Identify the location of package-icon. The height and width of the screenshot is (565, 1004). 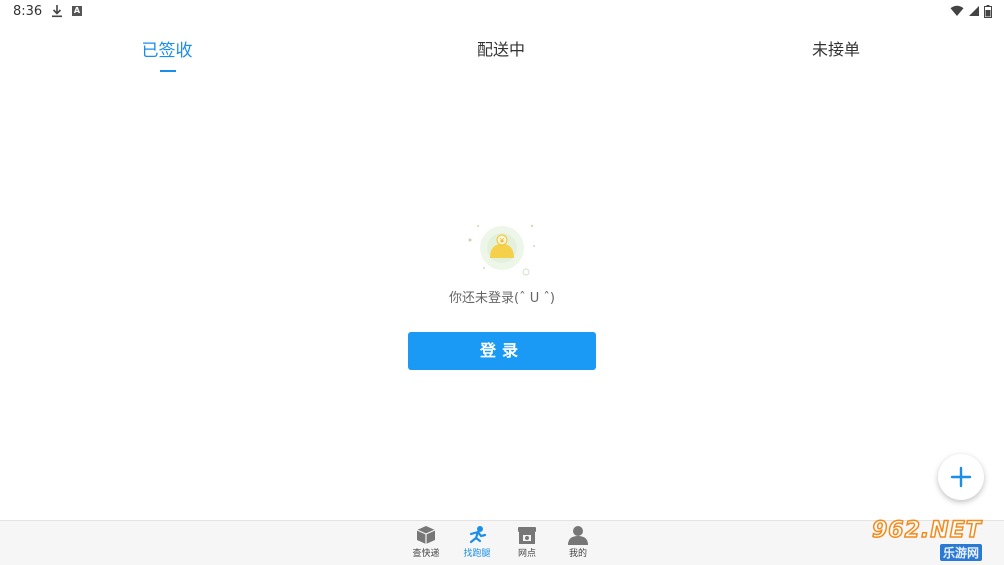
(426, 535).